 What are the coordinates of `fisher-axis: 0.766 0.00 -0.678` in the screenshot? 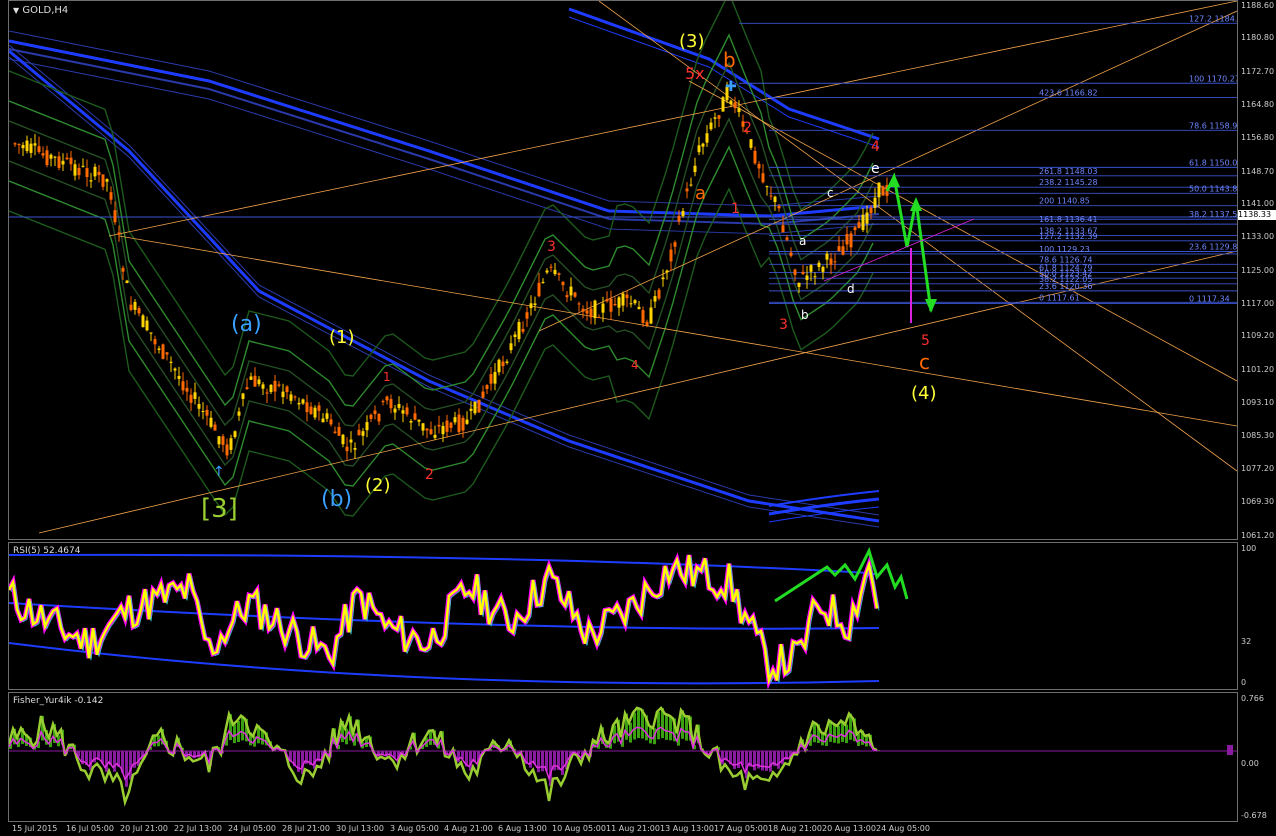 It's located at (1257, 757).